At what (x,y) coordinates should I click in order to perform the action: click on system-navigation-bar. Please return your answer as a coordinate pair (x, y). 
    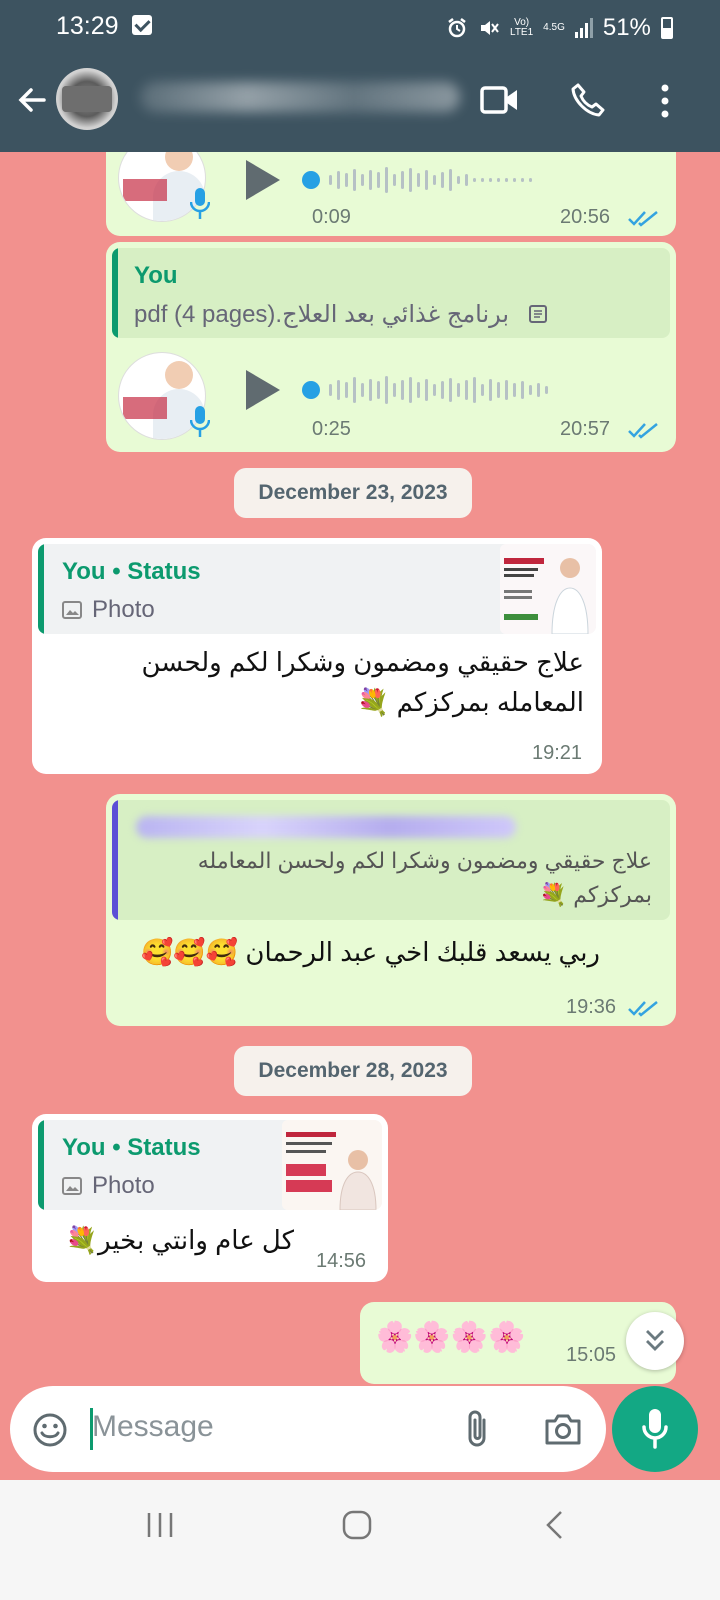
    Looking at the image, I should click on (360, 1540).